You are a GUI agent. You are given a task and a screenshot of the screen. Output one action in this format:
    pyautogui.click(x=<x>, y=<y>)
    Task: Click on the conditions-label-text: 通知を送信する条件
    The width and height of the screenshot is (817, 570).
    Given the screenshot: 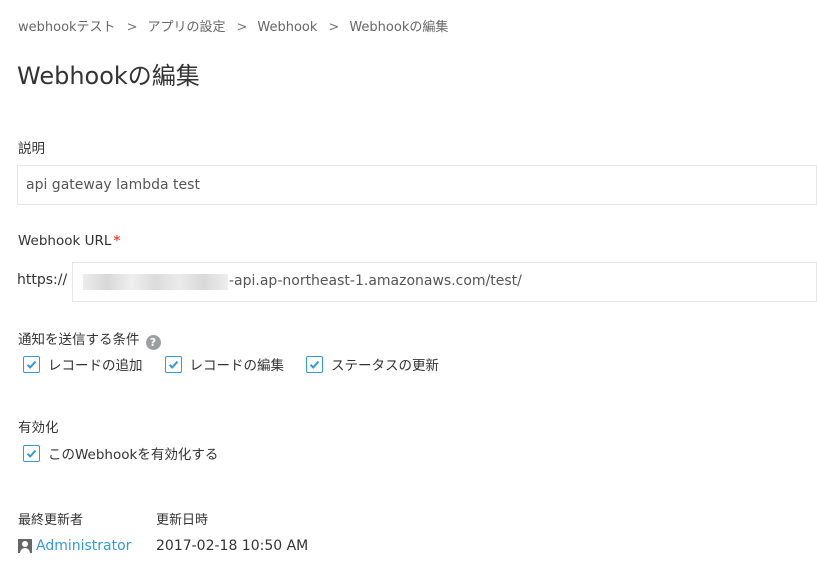 What is the action you would take?
    pyautogui.click(x=79, y=340)
    